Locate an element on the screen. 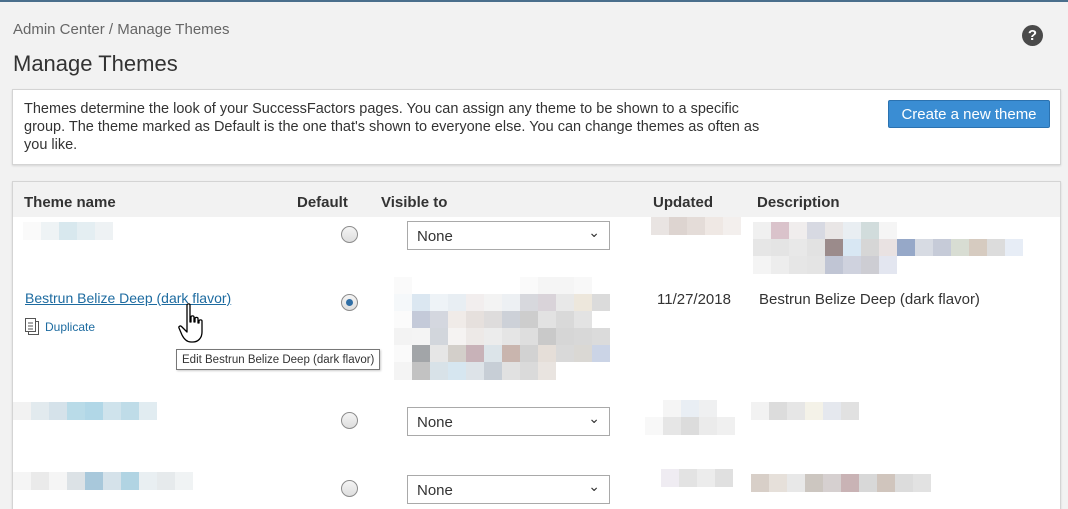  description-row-2: Bestrun Belize Deep (dark flavor) is located at coordinates (869, 299).